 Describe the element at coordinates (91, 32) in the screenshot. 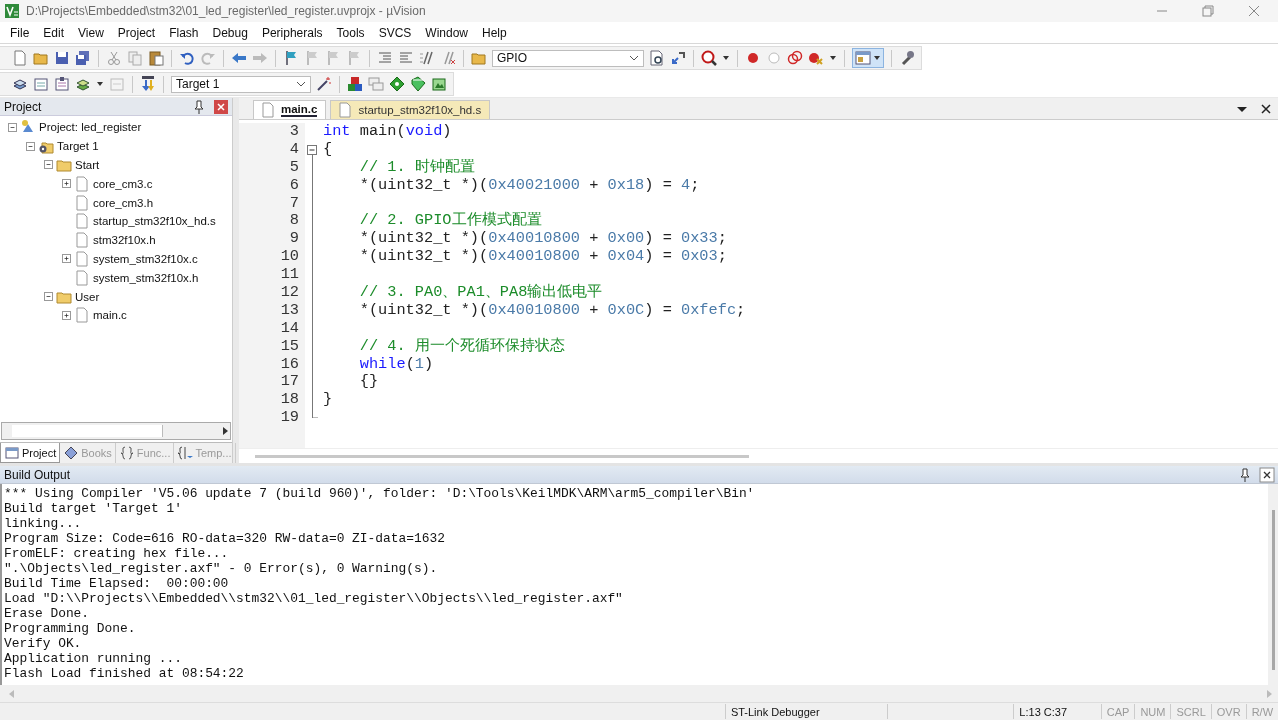

I see `menu-item: View` at that location.